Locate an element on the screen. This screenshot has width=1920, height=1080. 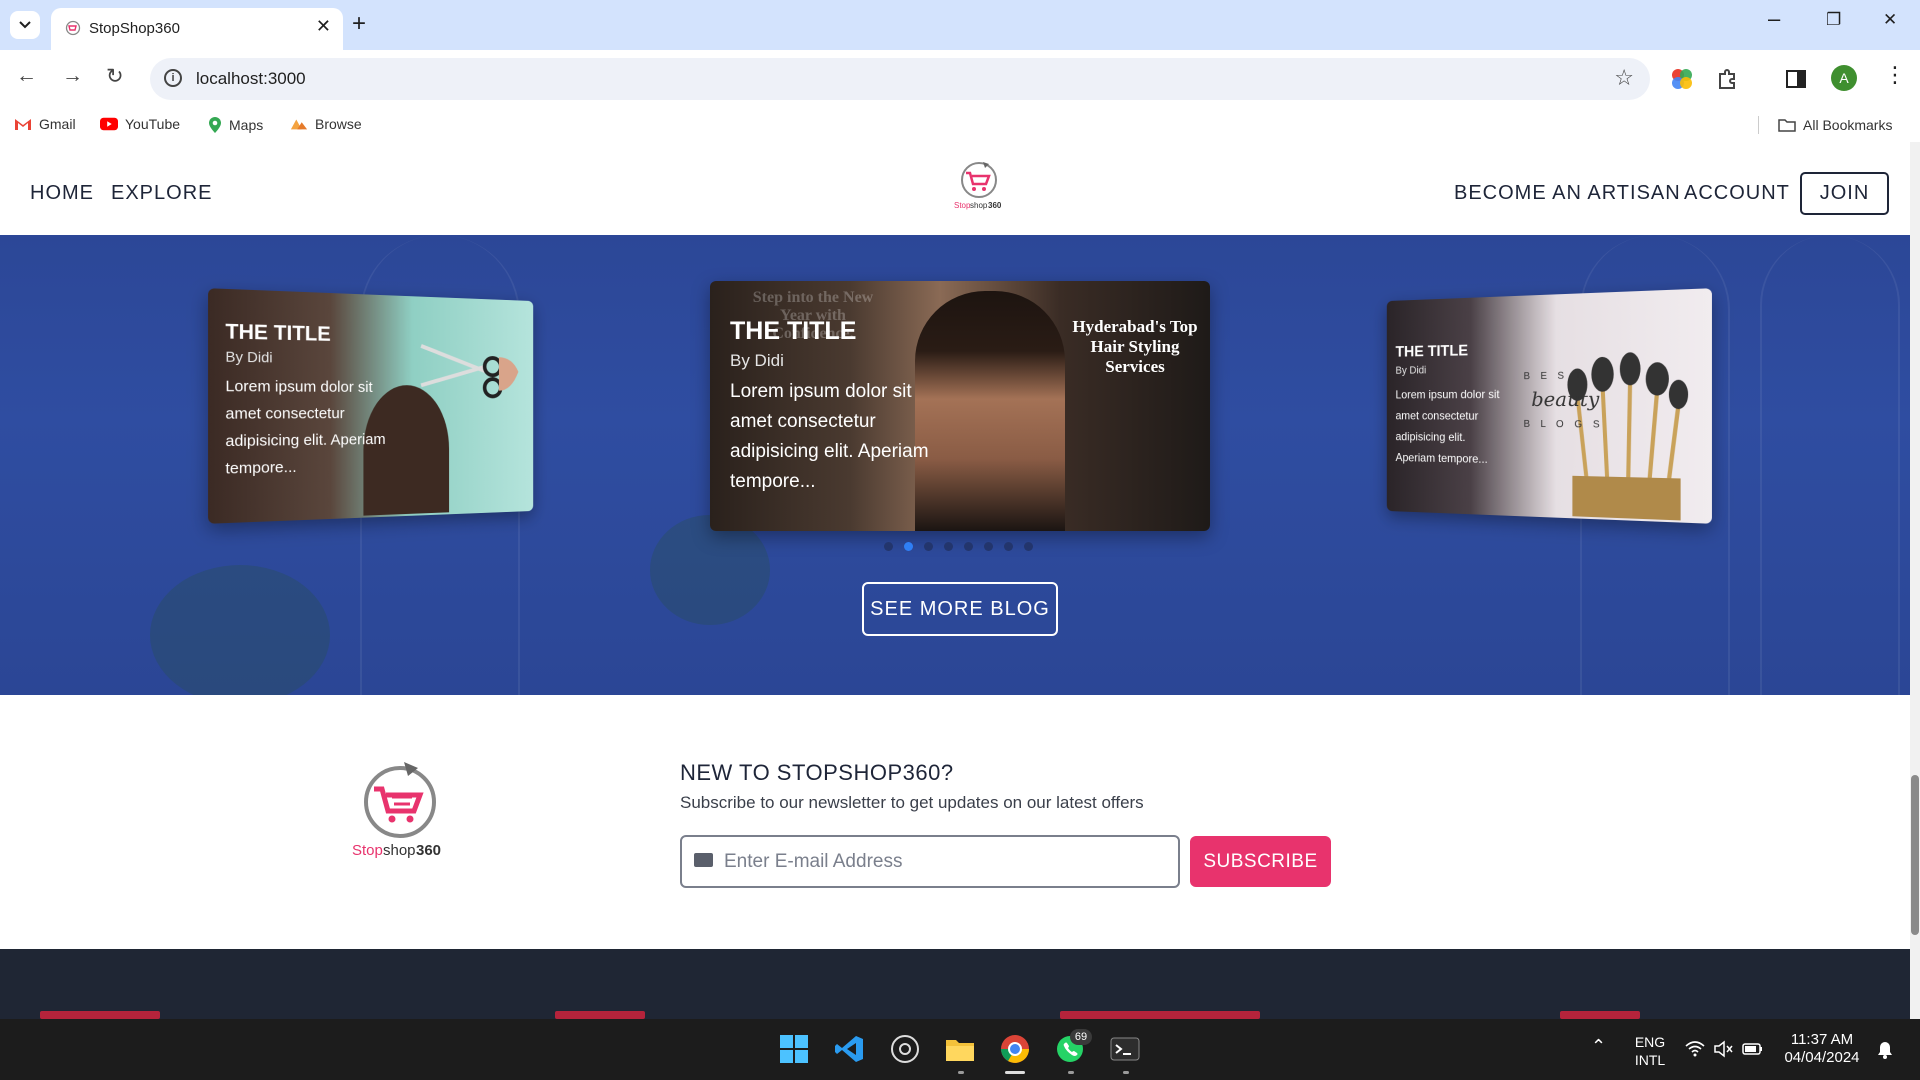
overlay-beauty: beauty is located at coordinates (1565, 399).